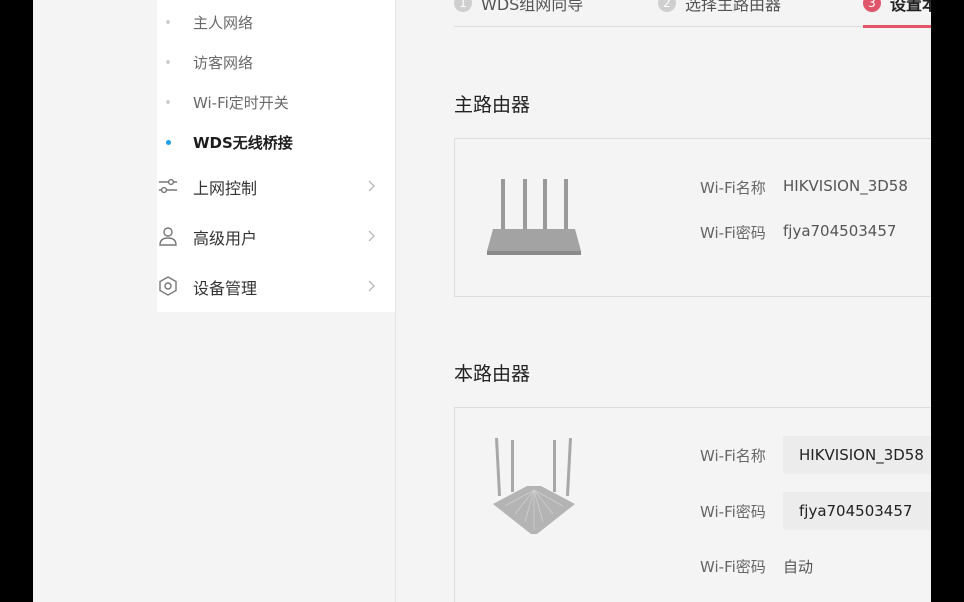 The image size is (964, 602). I want to click on step-label: 选择主路由器, so click(733, 7).